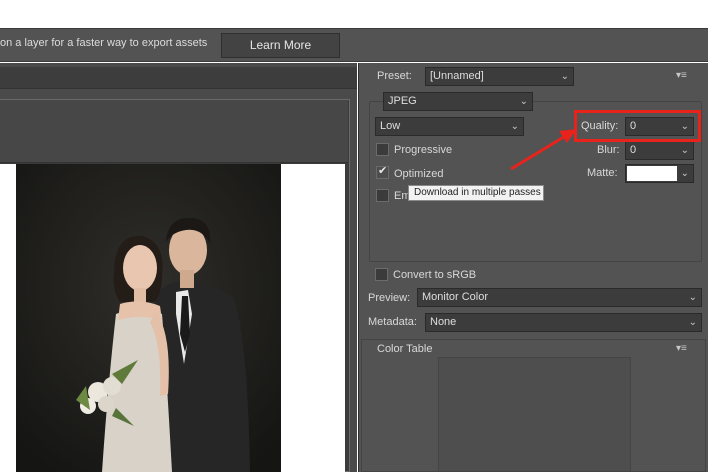 The width and height of the screenshot is (708, 472). Describe the element at coordinates (402, 101) in the screenshot. I see `format-value: JPEG` at that location.